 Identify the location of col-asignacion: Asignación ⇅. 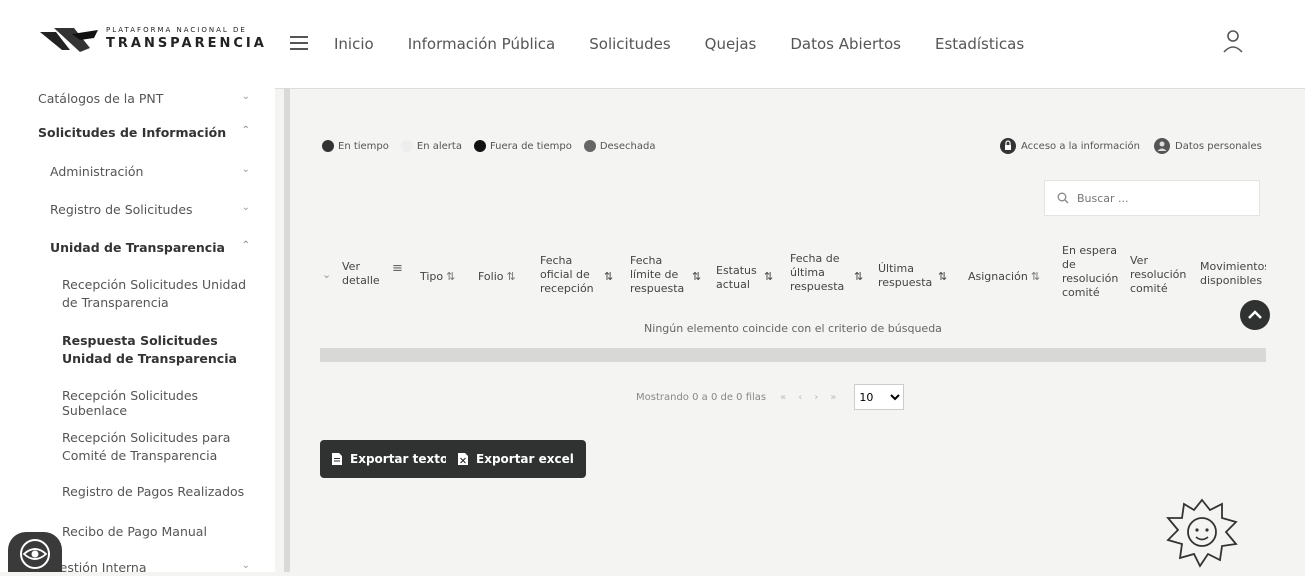
(1004, 277).